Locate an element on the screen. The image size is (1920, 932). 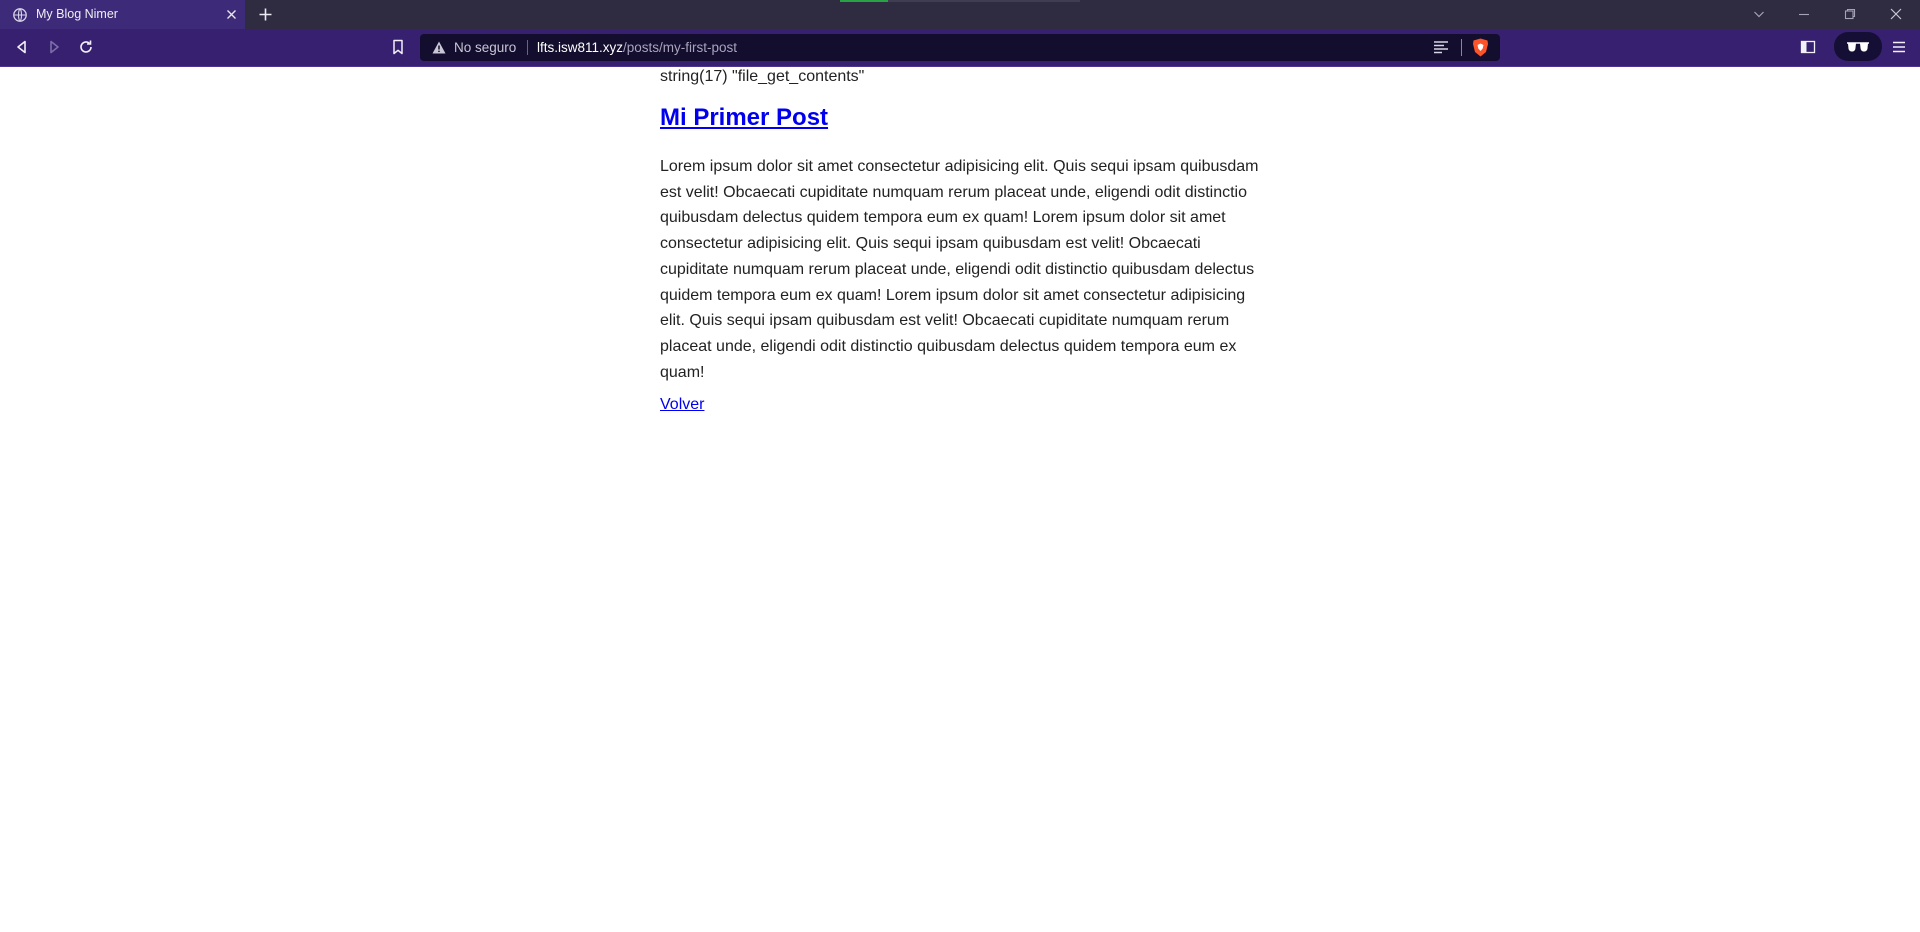
close-window-icon is located at coordinates (1896, 14).